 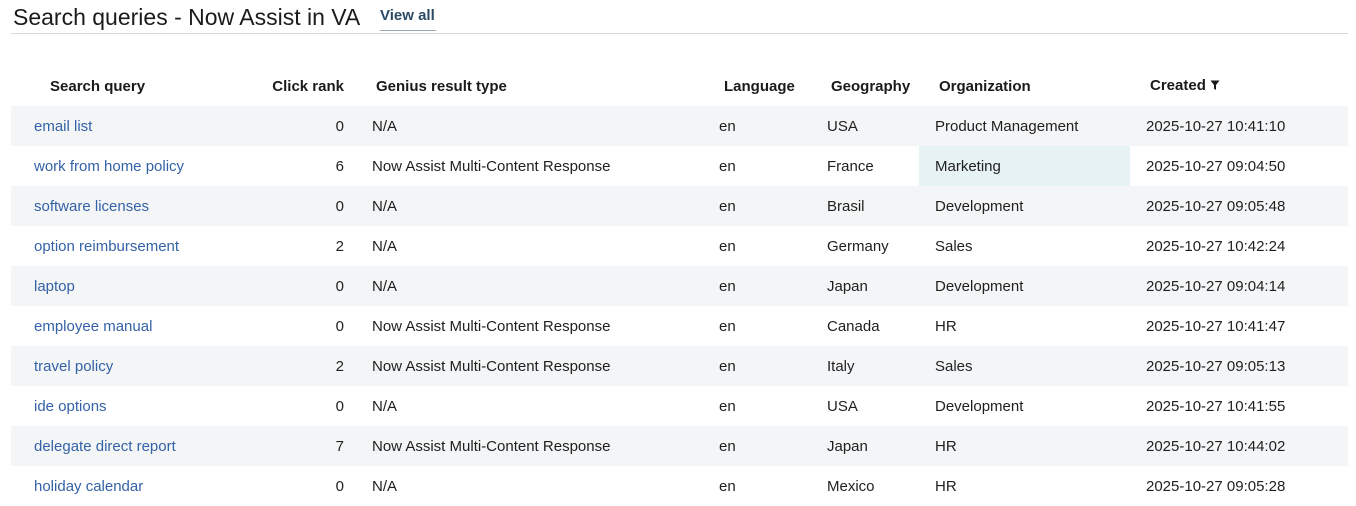 What do you see at coordinates (126, 86) in the screenshot?
I see `column-header-search-query: Search query` at bounding box center [126, 86].